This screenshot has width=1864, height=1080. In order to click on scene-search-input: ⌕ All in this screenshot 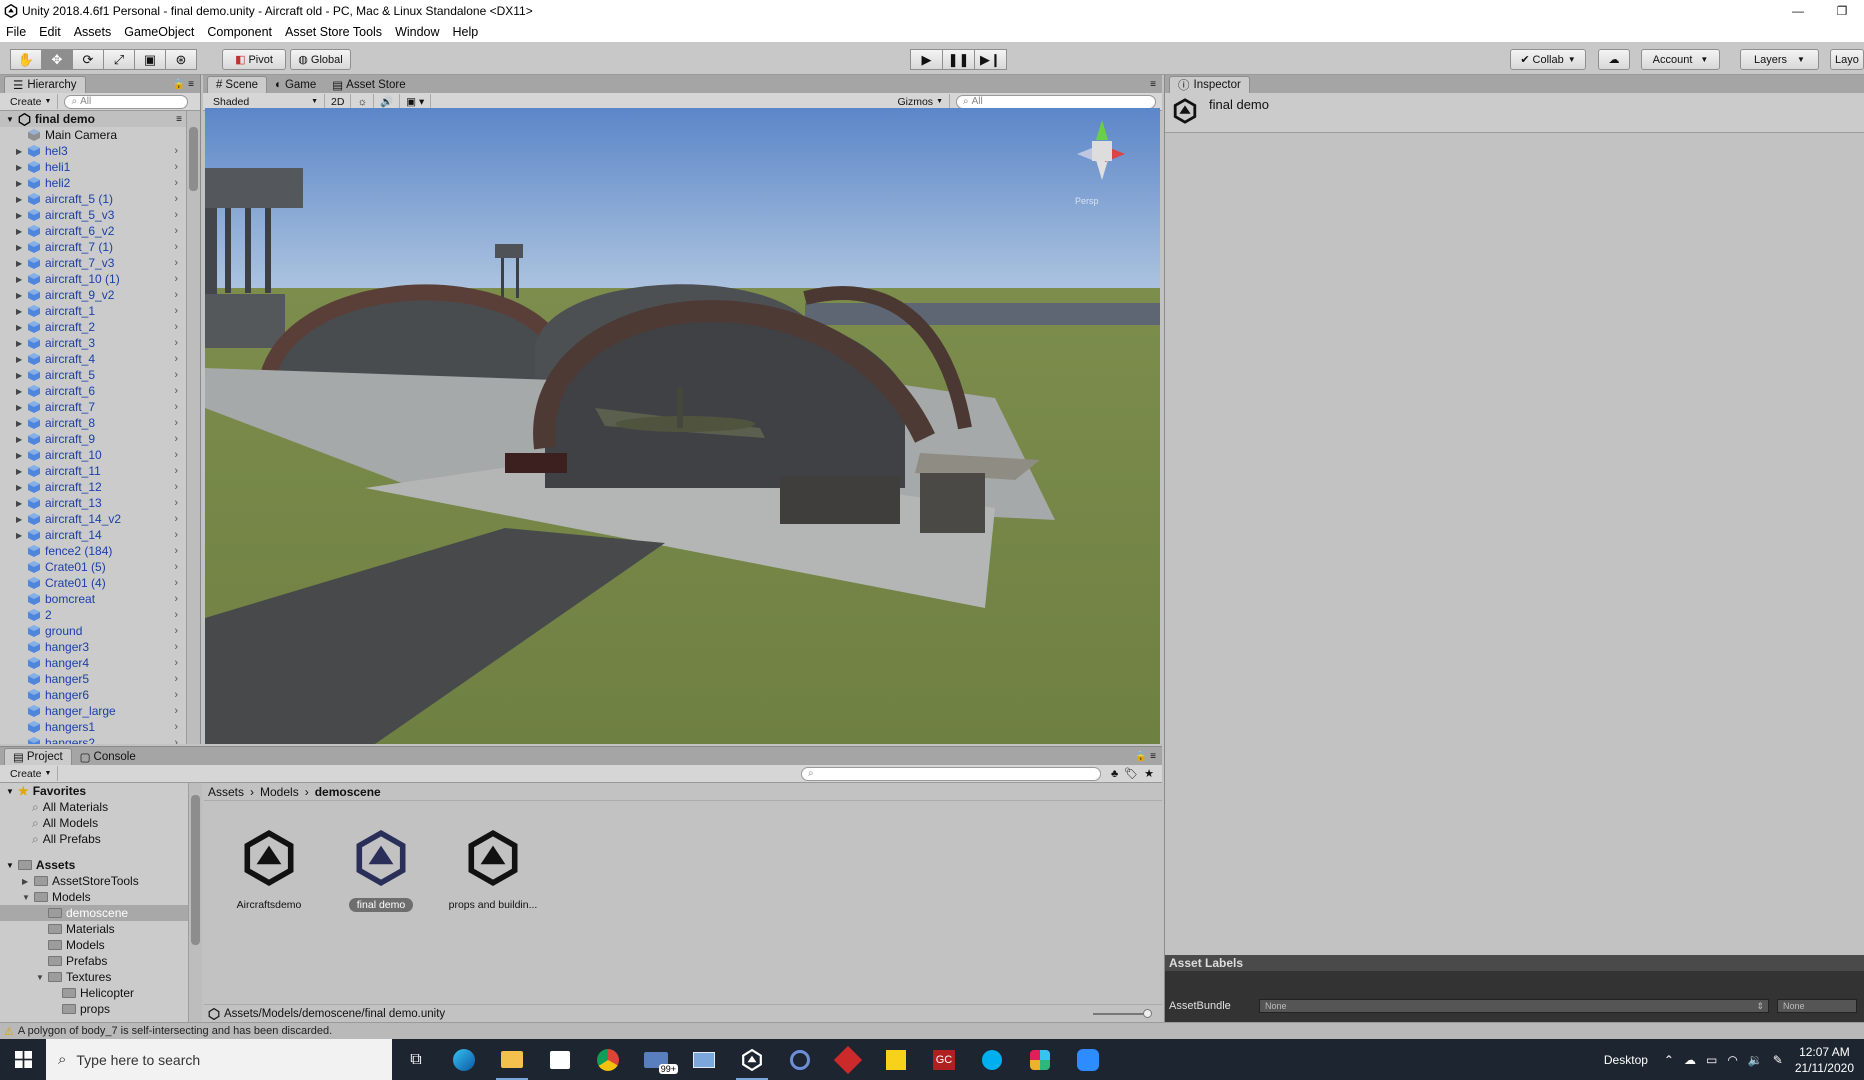, I will do `click(1056, 101)`.